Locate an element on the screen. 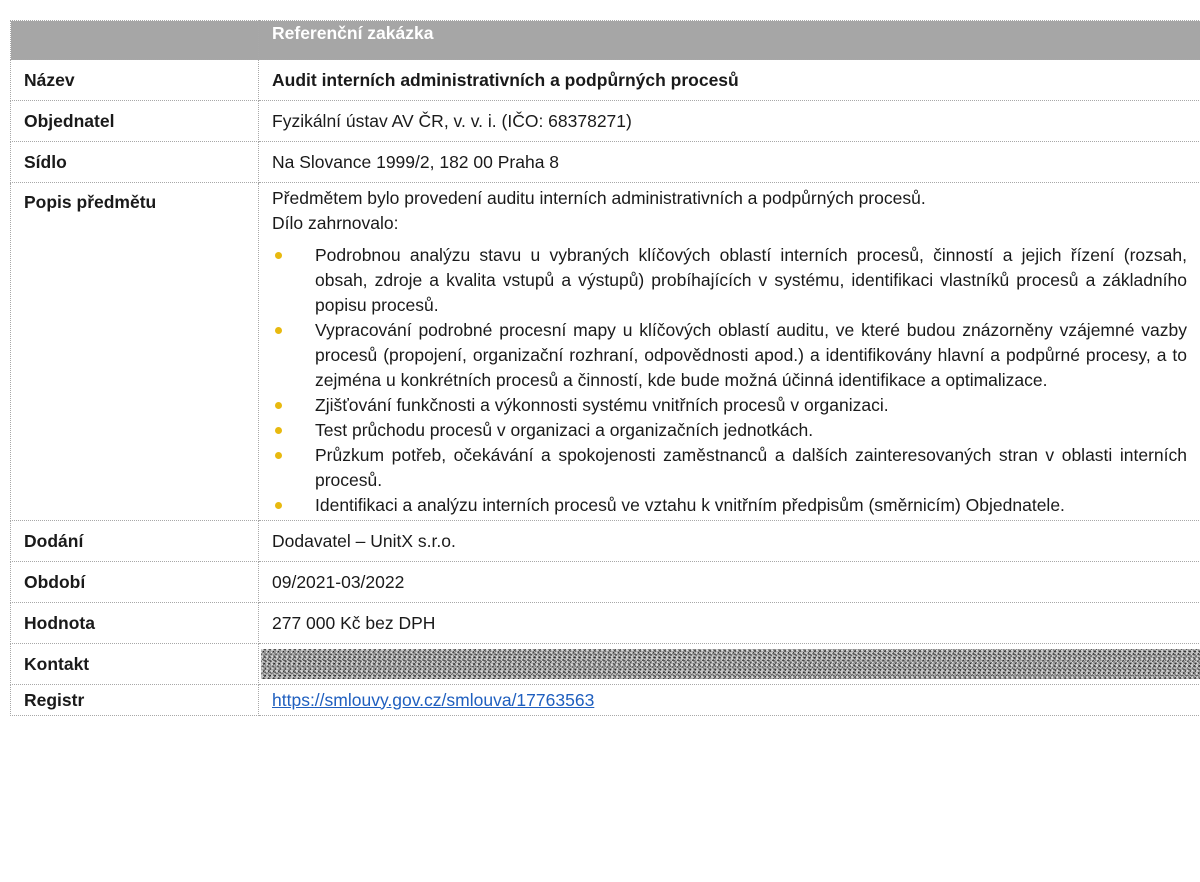 The height and width of the screenshot is (882, 1200). table-row-period: Období 09/2021-03/2022 is located at coordinates (605, 582).